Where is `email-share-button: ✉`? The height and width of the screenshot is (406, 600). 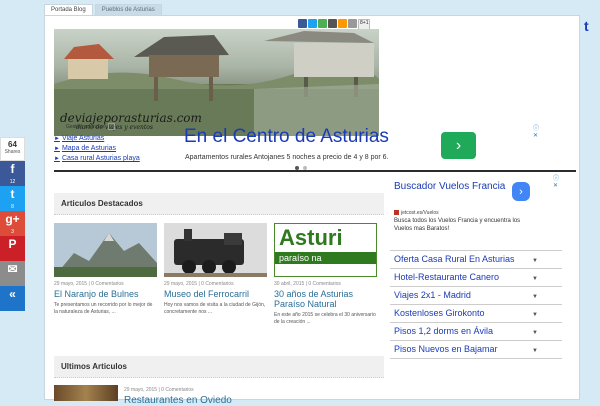 email-share-button: ✉ is located at coordinates (12, 273).